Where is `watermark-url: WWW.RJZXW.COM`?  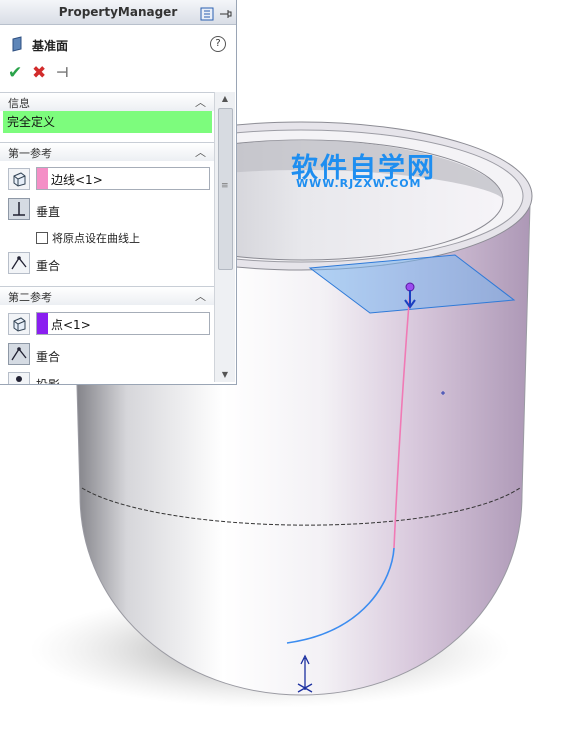
watermark-url: WWW.RJZXW.COM is located at coordinates (359, 183).